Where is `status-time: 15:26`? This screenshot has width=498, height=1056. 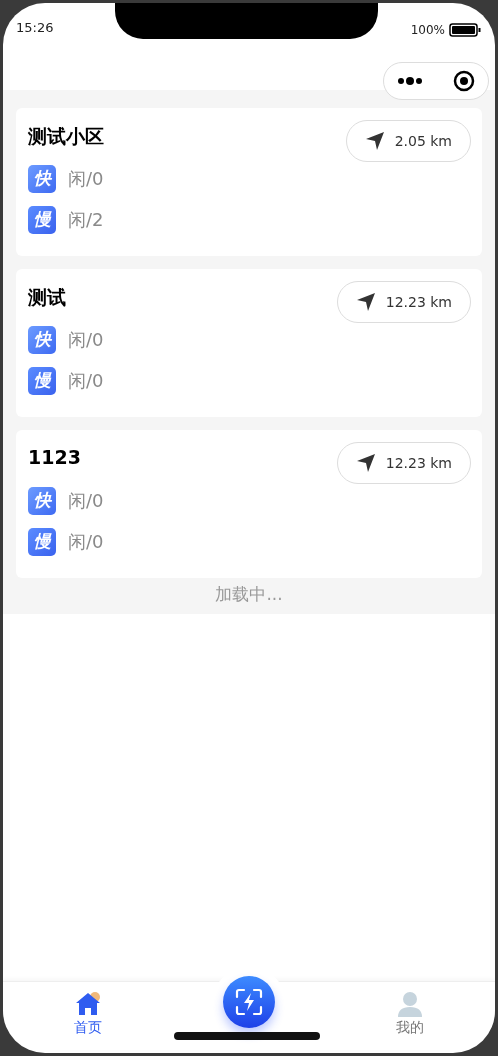 status-time: 15:26 is located at coordinates (35, 27).